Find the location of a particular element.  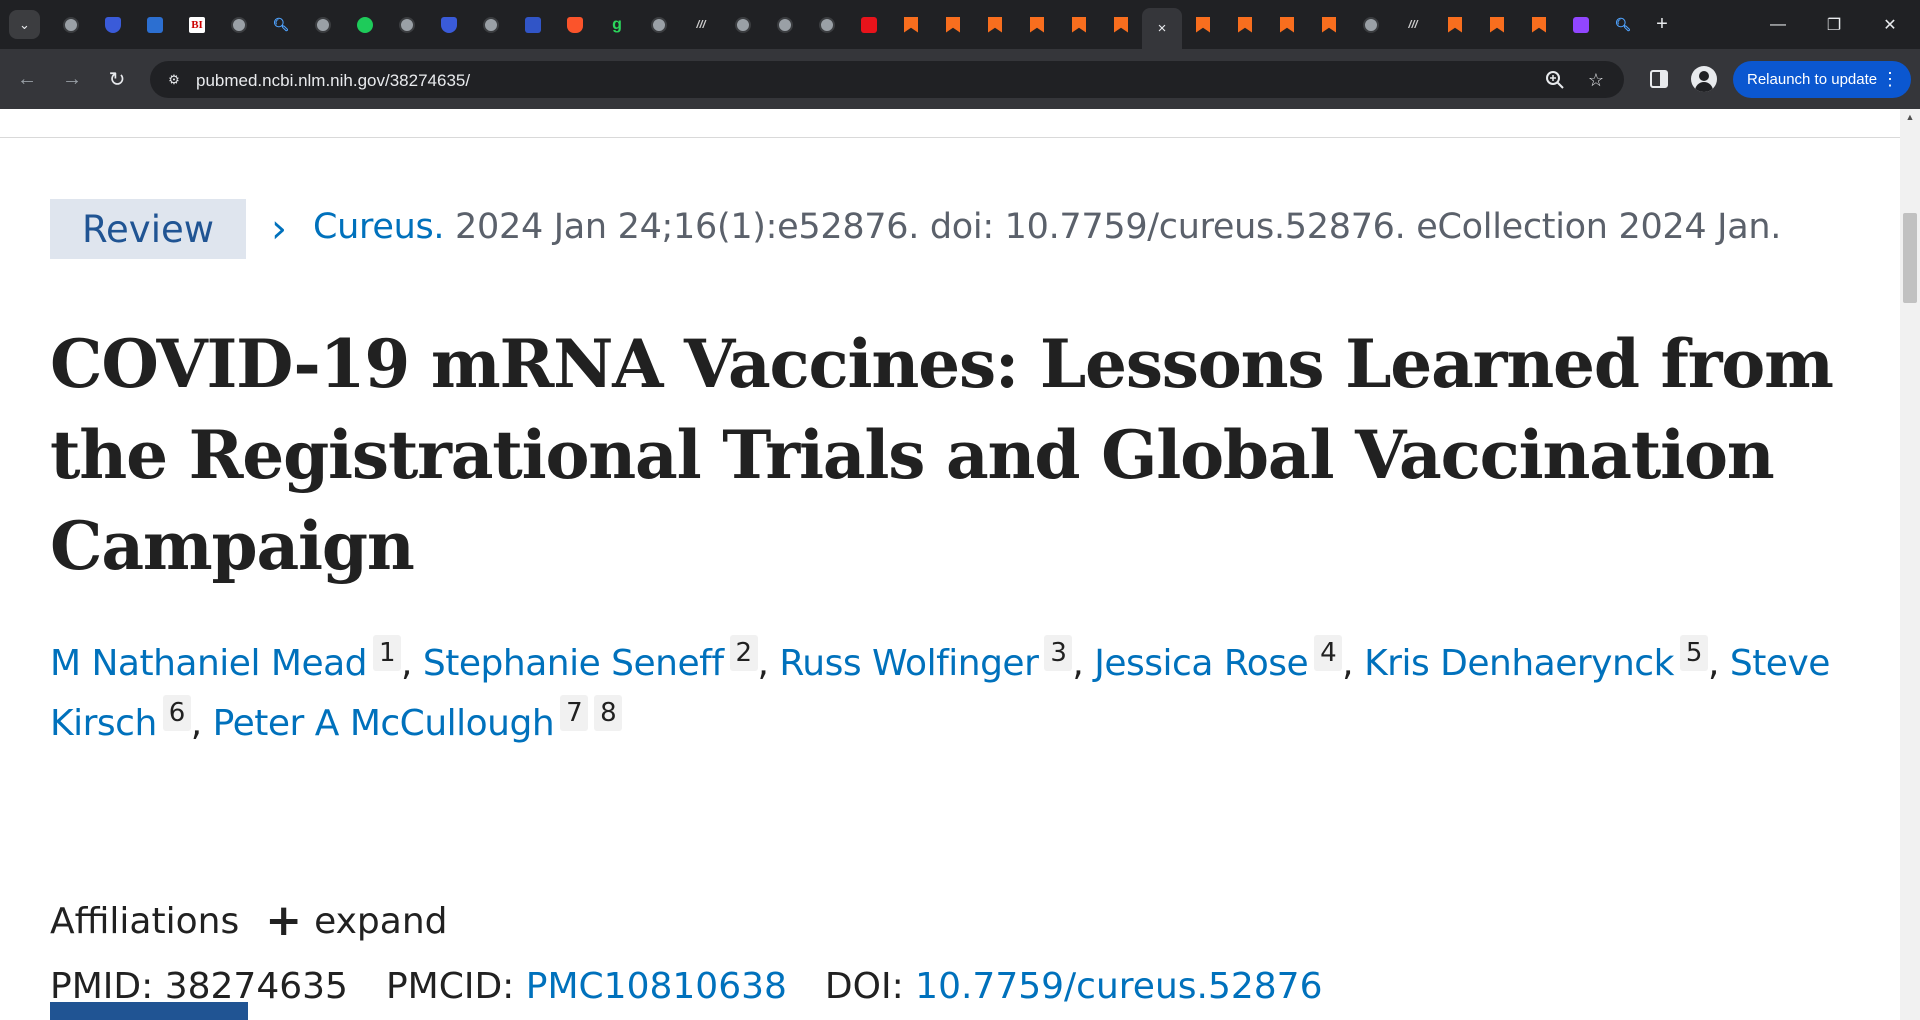

affiliation-number-link: 1 is located at coordinates (387, 653).